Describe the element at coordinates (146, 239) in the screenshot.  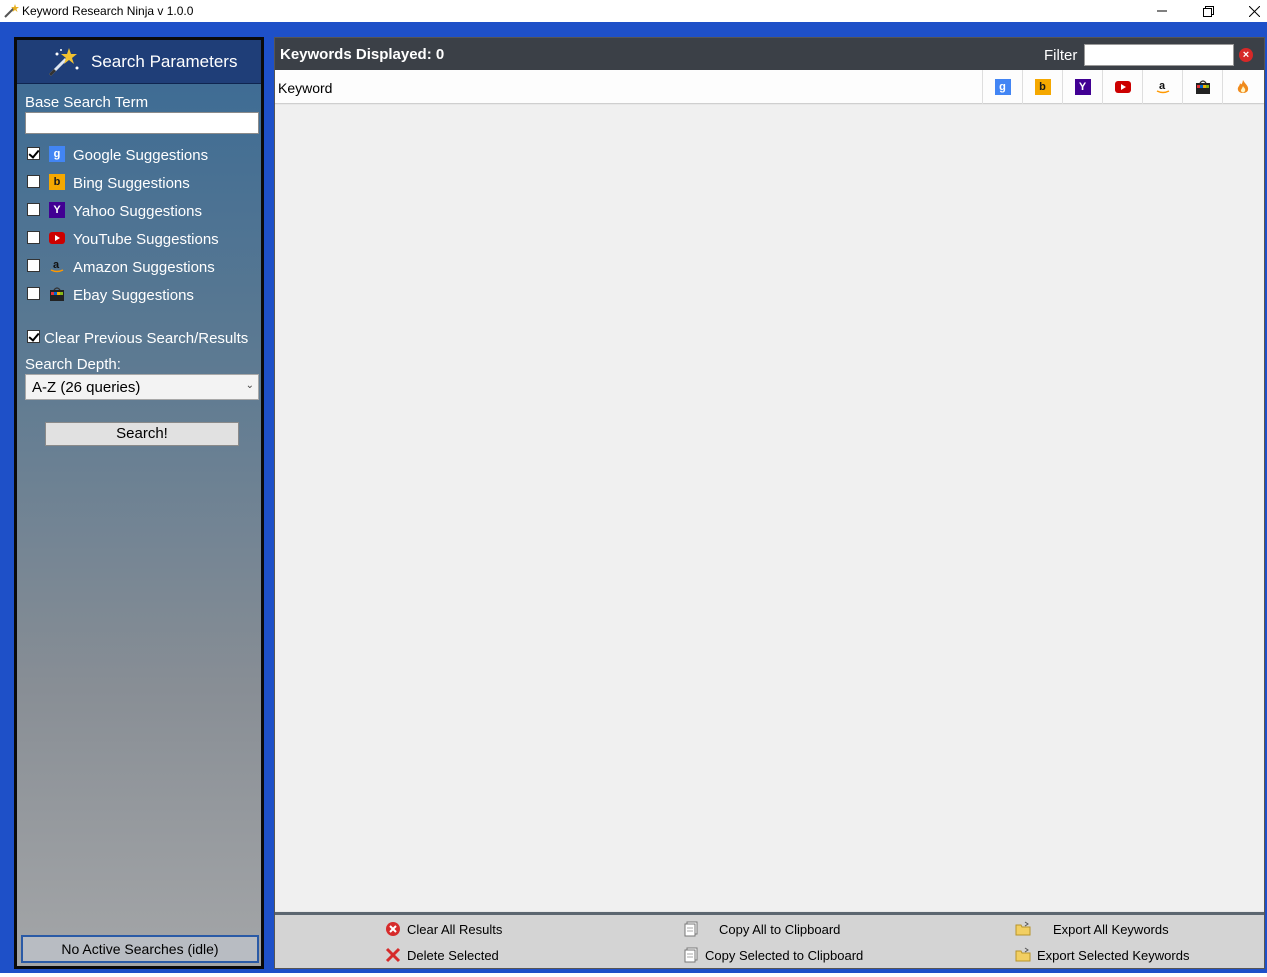
I see `youtube-suggestions-label: YouTube Suggestions` at that location.